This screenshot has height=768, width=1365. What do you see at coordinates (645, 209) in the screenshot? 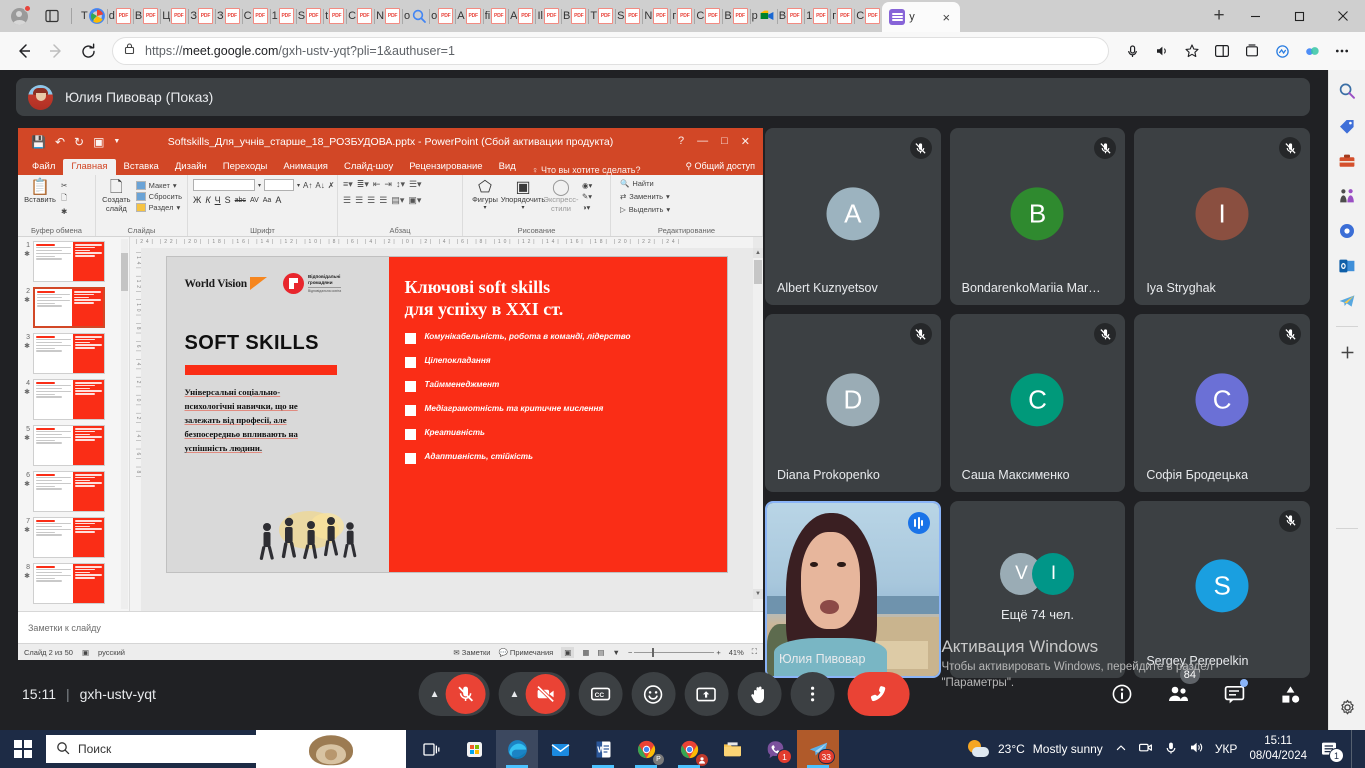
I see `select-button: ▷ Выделить ▾` at bounding box center [645, 209].